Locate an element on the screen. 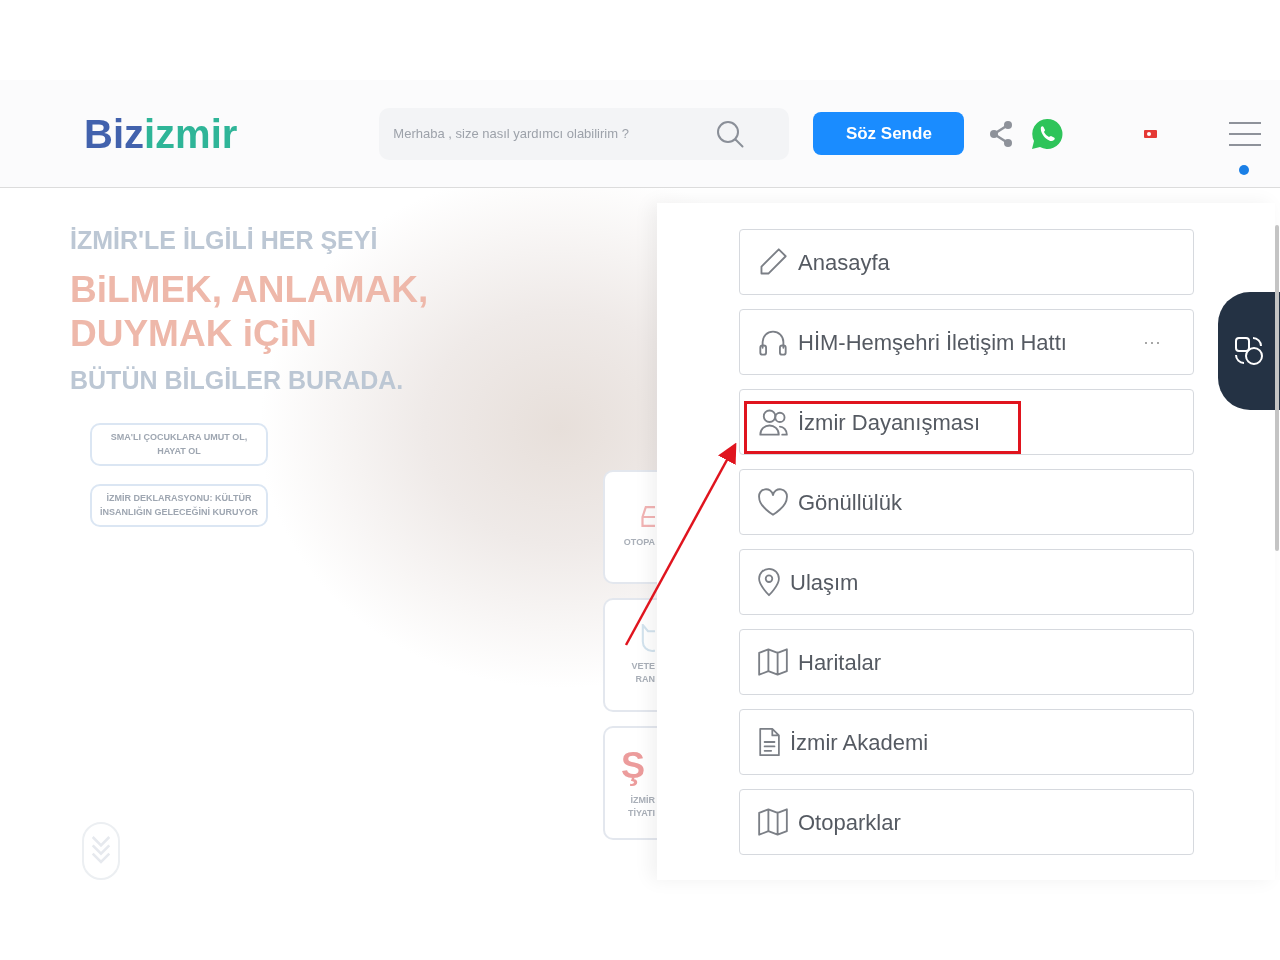 This screenshot has height=960, width=1280. chat-icon is located at coordinates (1047, 133).